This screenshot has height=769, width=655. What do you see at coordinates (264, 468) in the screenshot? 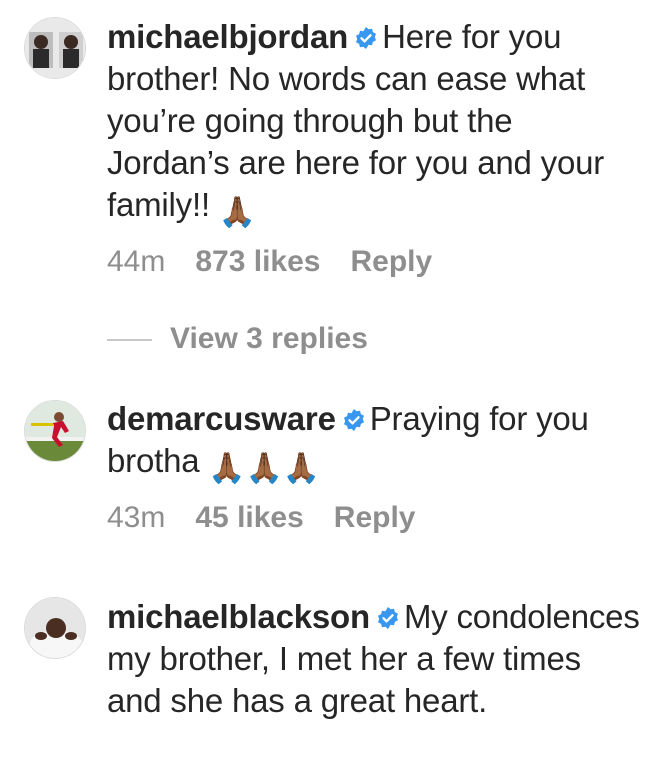
I see `pray-emoji: 🙏🏾🙏🏾🙏🏾` at bounding box center [264, 468].